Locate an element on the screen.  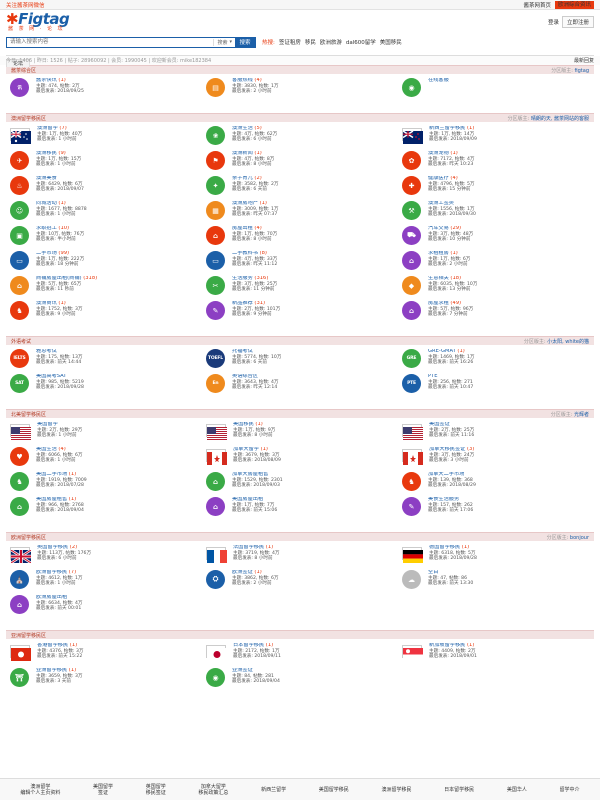
board-last-post: 最后发表: 2018/08/09 is located at coordinates (257, 461).